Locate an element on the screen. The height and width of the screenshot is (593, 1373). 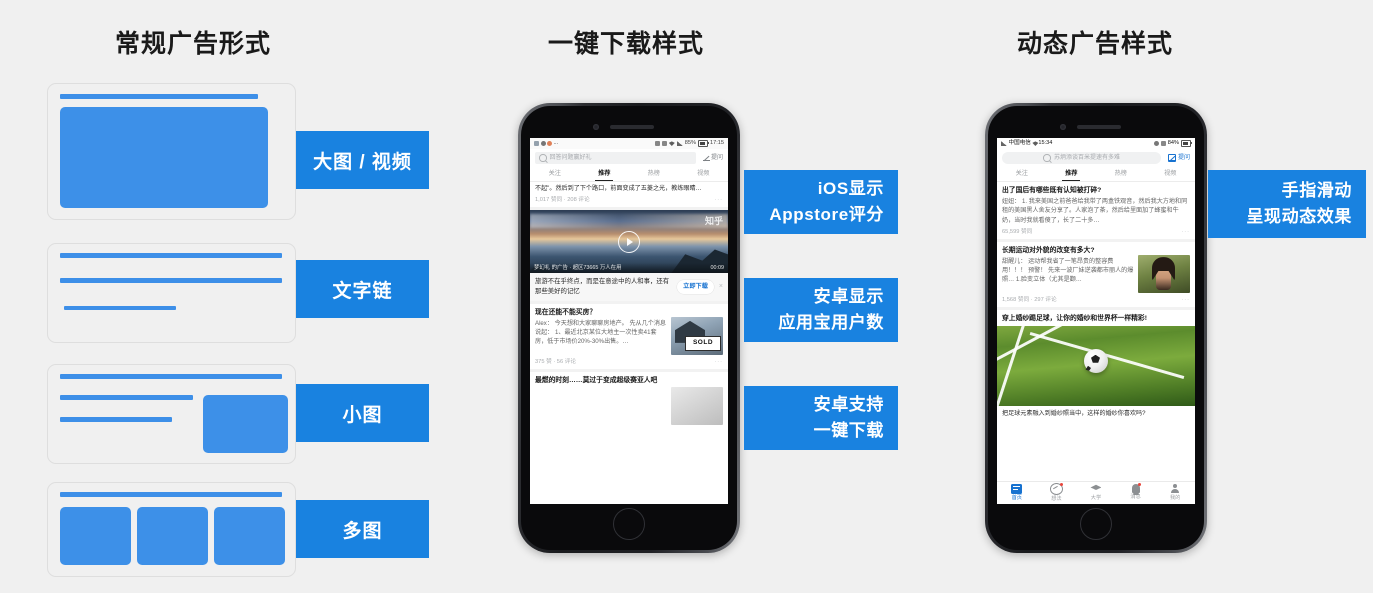
post-content-row is located at coordinates (629, 406).